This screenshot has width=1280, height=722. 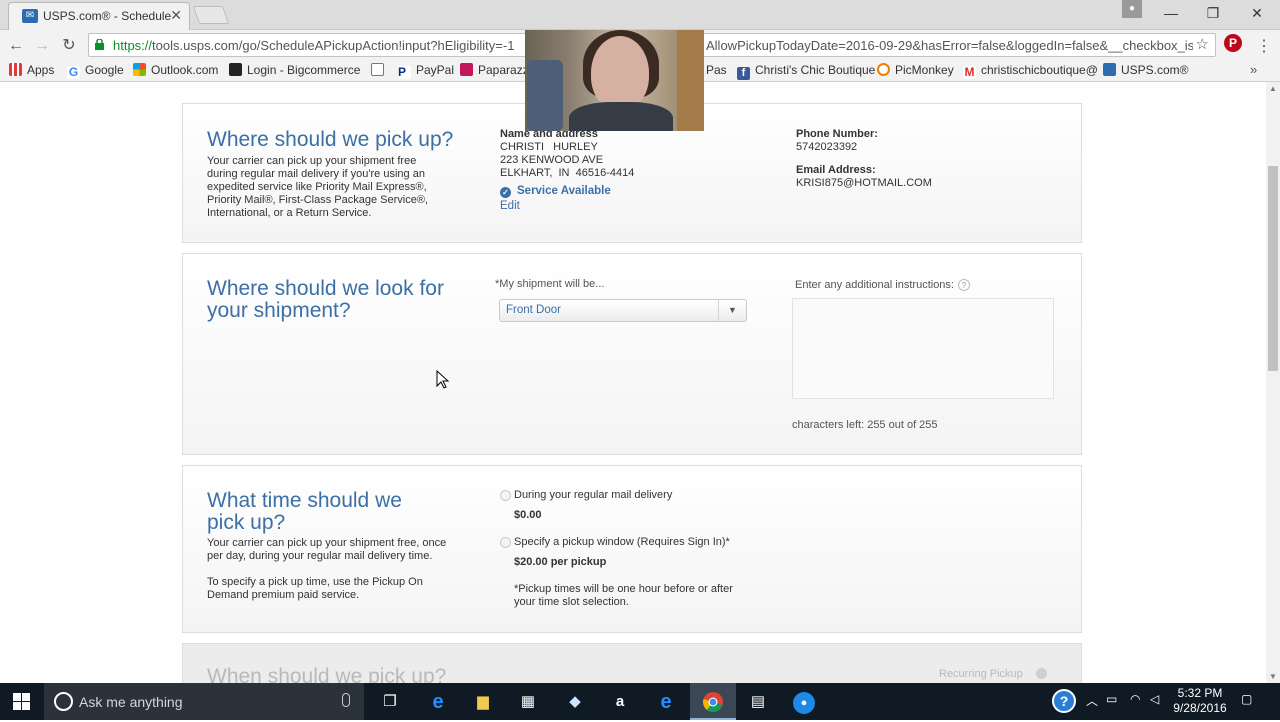 What do you see at coordinates (95, 71) in the screenshot?
I see `bookmark-google: G Google` at bounding box center [95, 71].